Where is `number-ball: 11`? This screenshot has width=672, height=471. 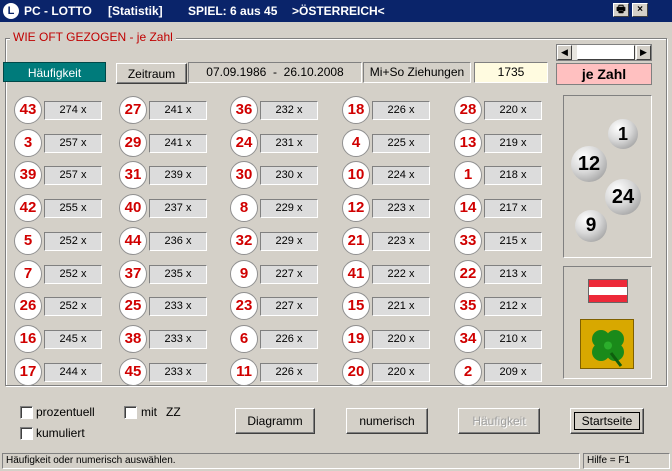
number-ball: 11 is located at coordinates (244, 372).